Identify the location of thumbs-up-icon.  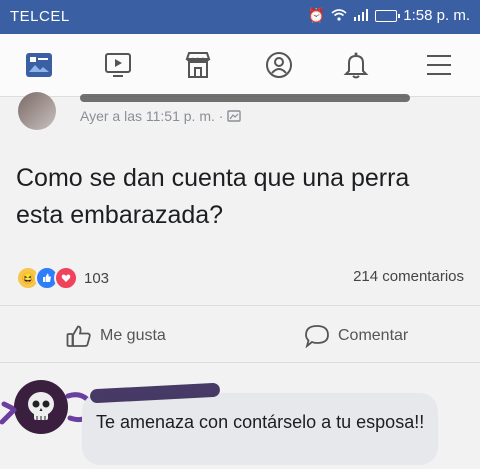
(78, 336).